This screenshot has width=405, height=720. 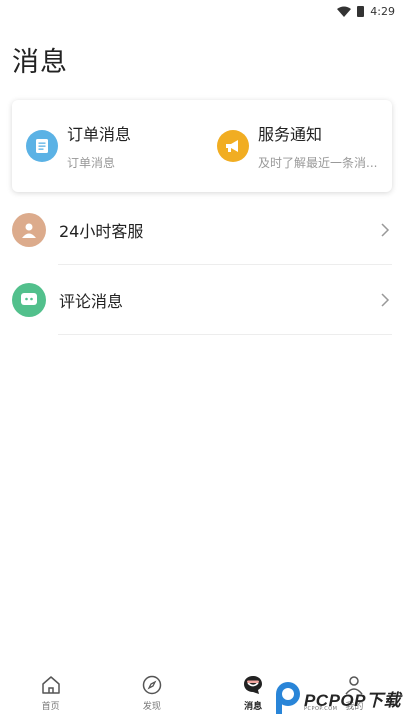 I want to click on customer-service-avatar-icon, so click(x=29, y=230).